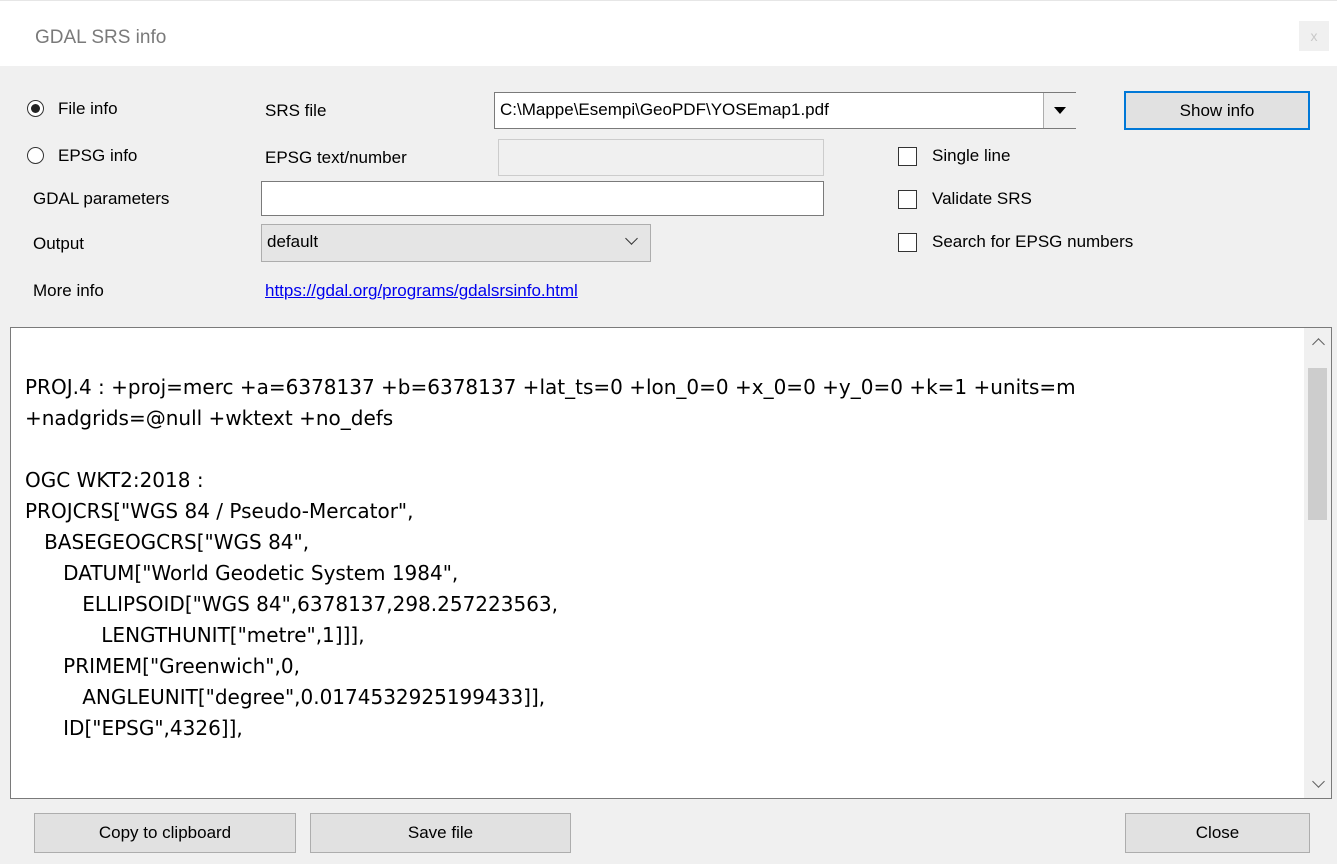  Describe the element at coordinates (97, 156) in the screenshot. I see `epsg-info-label: EPSG info` at that location.